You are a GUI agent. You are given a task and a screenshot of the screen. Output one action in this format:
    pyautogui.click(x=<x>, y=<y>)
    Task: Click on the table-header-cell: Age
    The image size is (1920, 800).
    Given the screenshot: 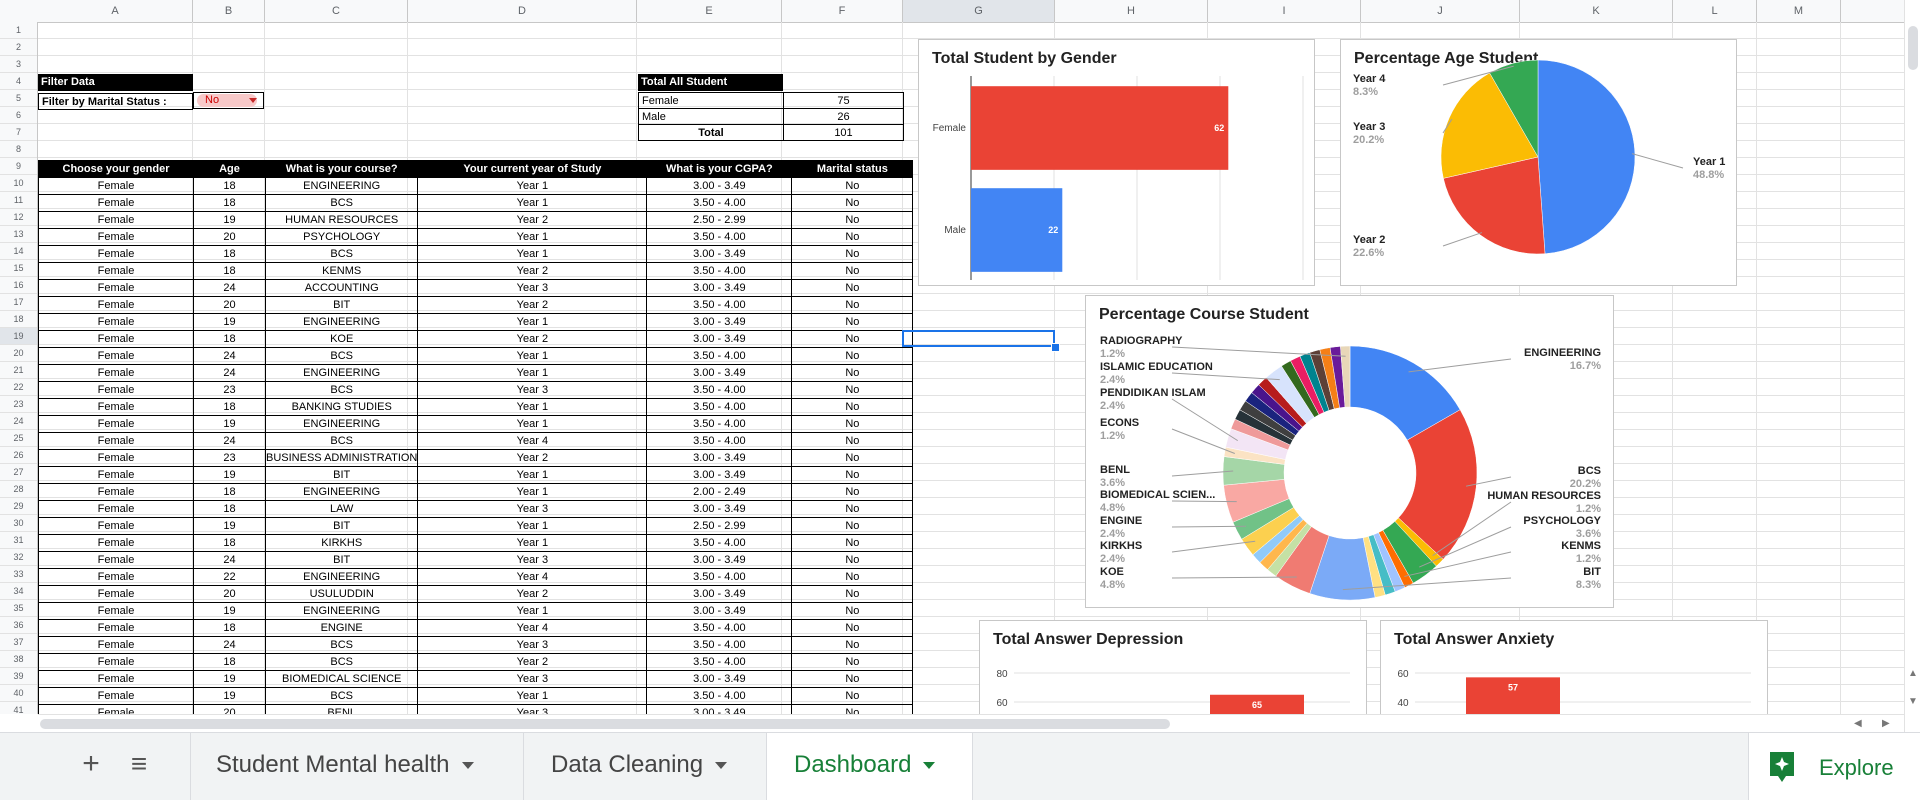 What is the action you would take?
    pyautogui.click(x=229, y=169)
    